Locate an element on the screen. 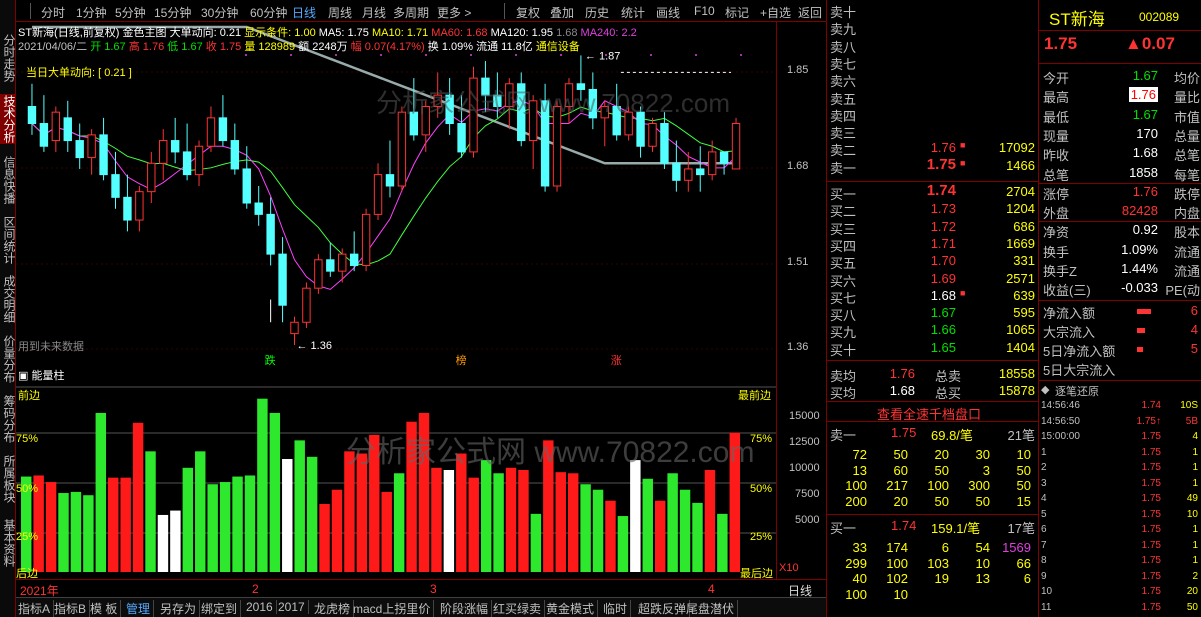 The width and height of the screenshot is (1201, 617). bid-level-row: 买六 1.69 2571 is located at coordinates (933, 280).